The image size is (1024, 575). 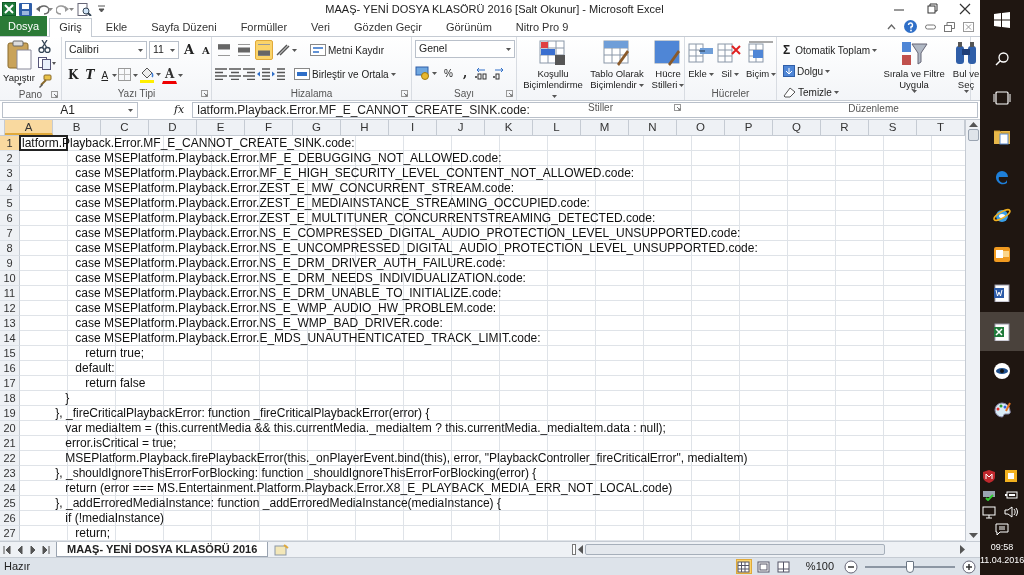 What do you see at coordinates (25, 9) in the screenshot?
I see `save-icon` at bounding box center [25, 9].